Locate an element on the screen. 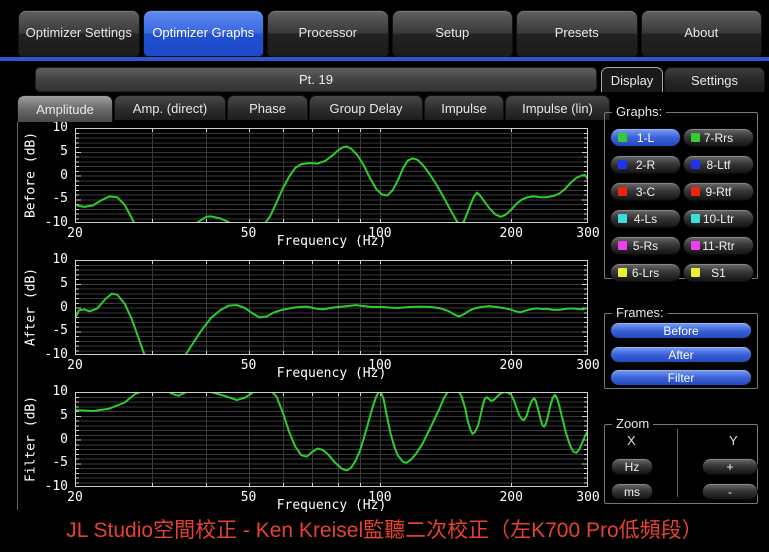 The height and width of the screenshot is (552, 769). measurement-title-bar: Pt. 19 is located at coordinates (316, 79).